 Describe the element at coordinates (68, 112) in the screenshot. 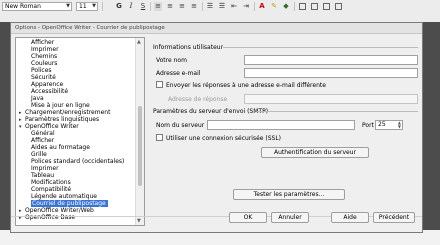

I see `tree-item-label: Chargement/enregistrement` at that location.